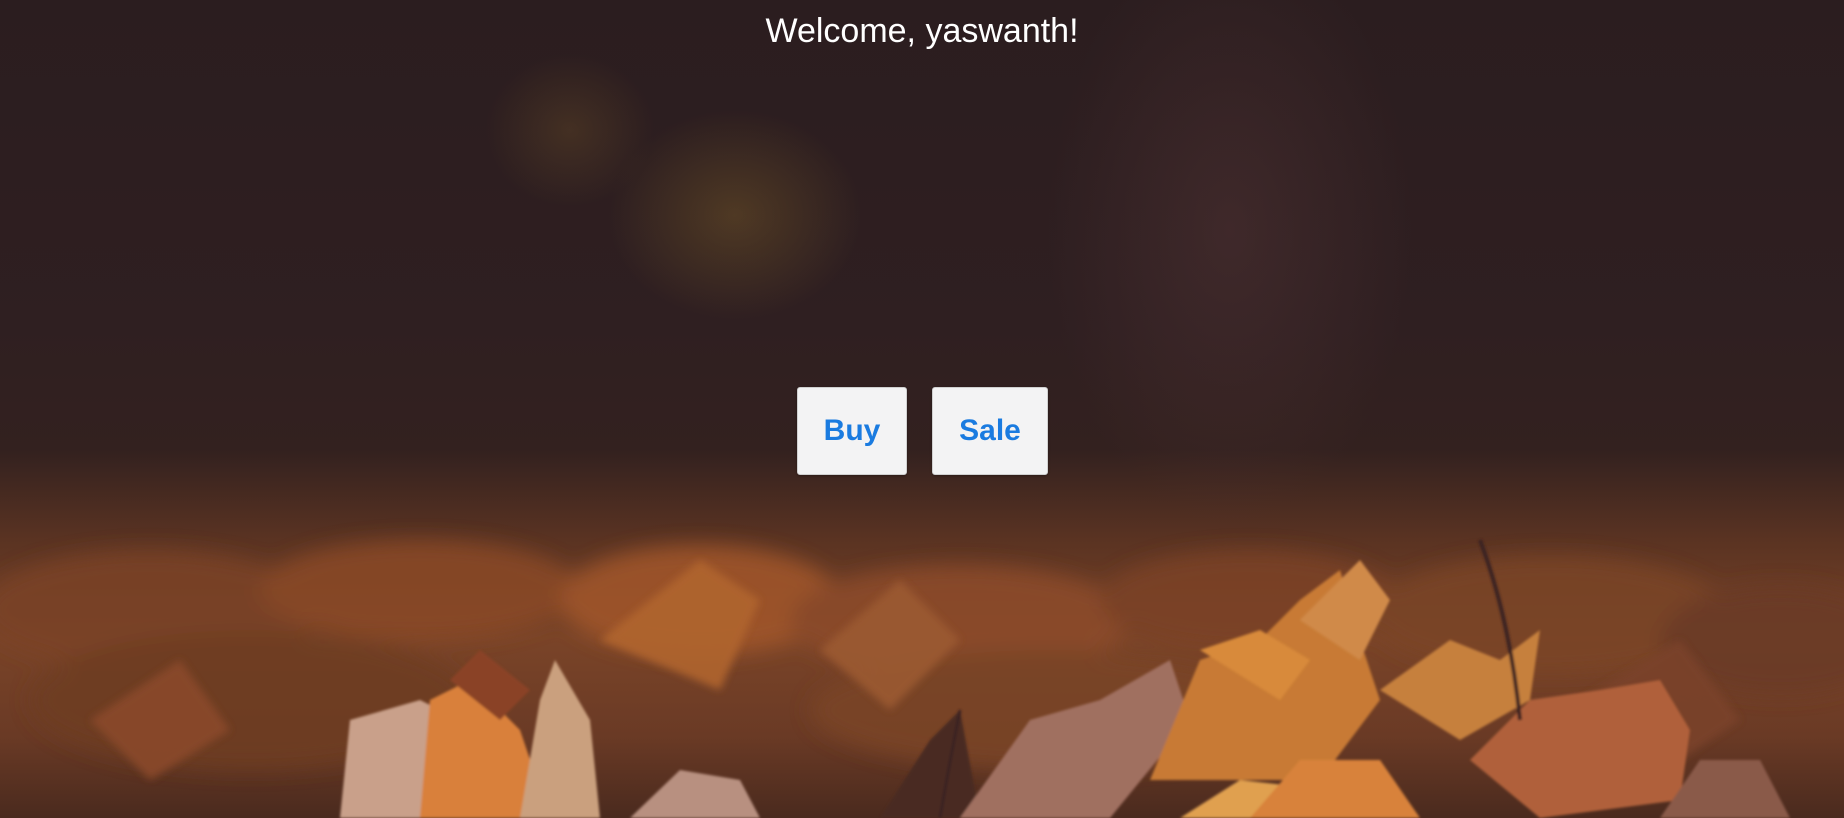 The width and height of the screenshot is (1844, 818). Describe the element at coordinates (990, 431) in the screenshot. I see `sale-button: Sale` at that location.